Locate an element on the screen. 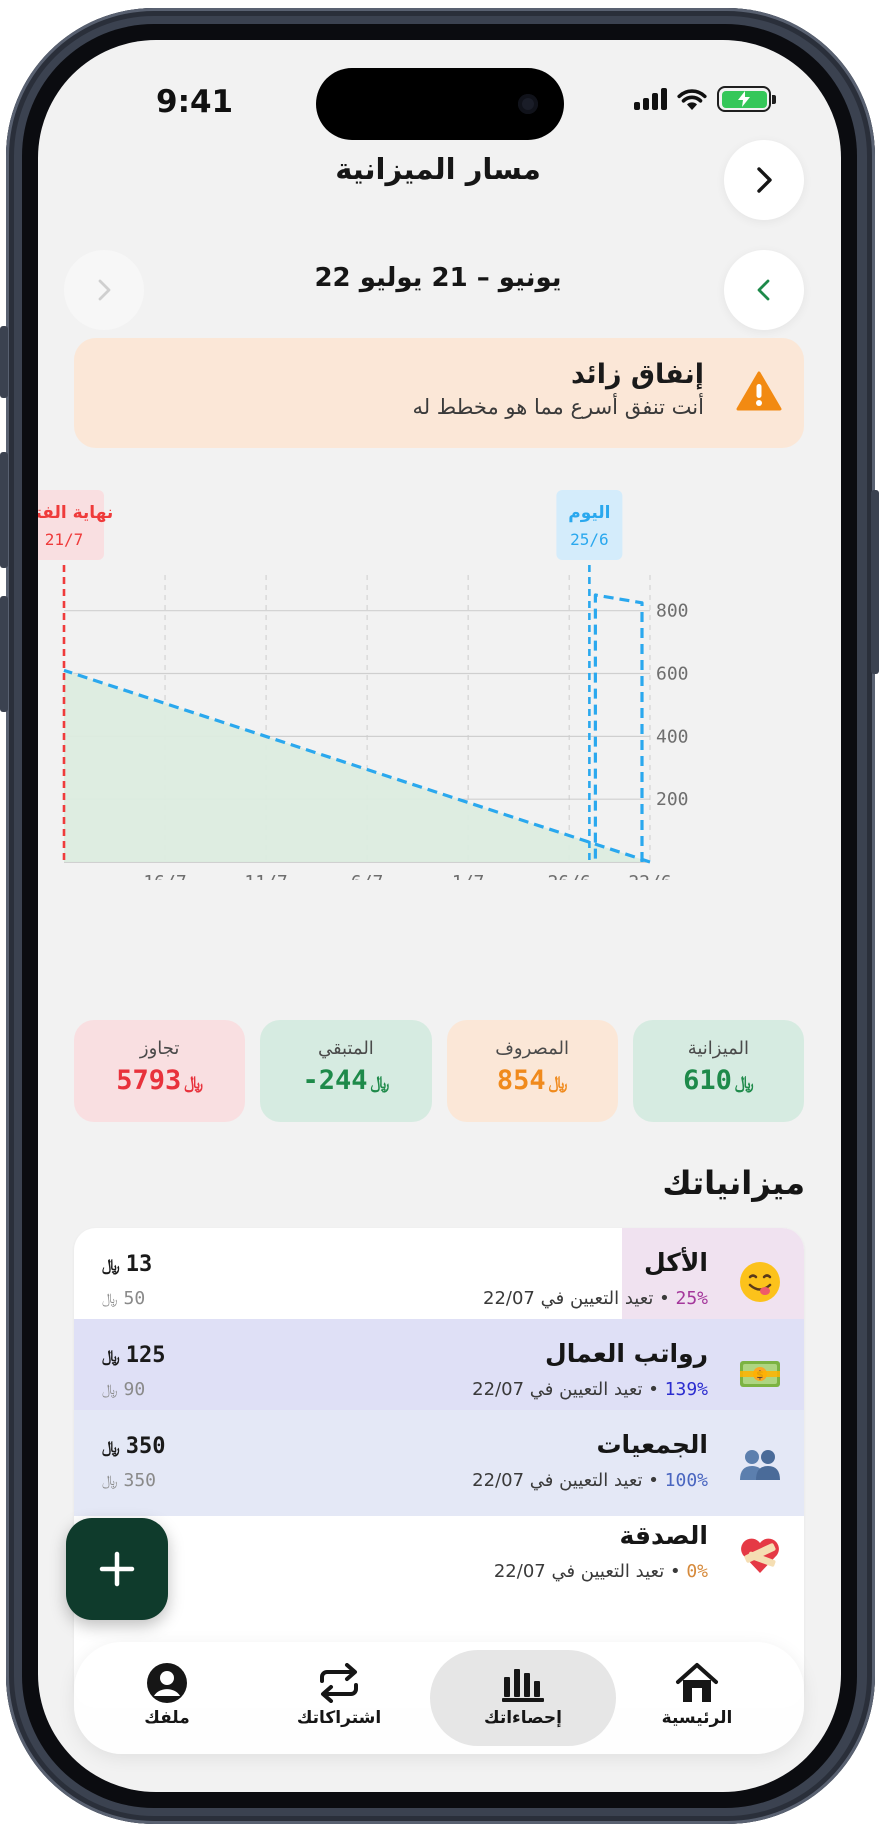 This screenshot has width=879, height=1832. tab-subscriptions: اشتراكاتك is located at coordinates (339, 1698).